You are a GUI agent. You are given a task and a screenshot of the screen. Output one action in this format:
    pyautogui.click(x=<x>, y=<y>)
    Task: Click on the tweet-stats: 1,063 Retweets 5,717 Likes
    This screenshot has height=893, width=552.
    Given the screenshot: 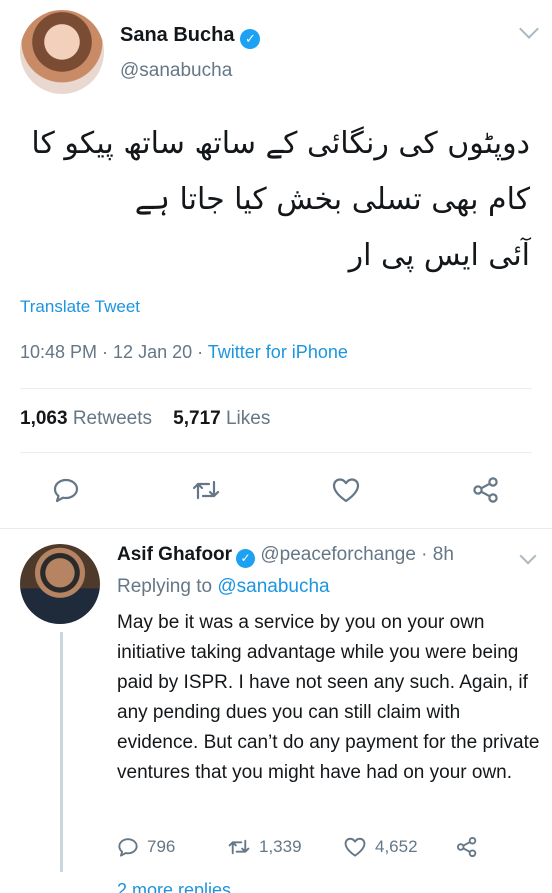 What is the action you would take?
    pyautogui.click(x=145, y=419)
    